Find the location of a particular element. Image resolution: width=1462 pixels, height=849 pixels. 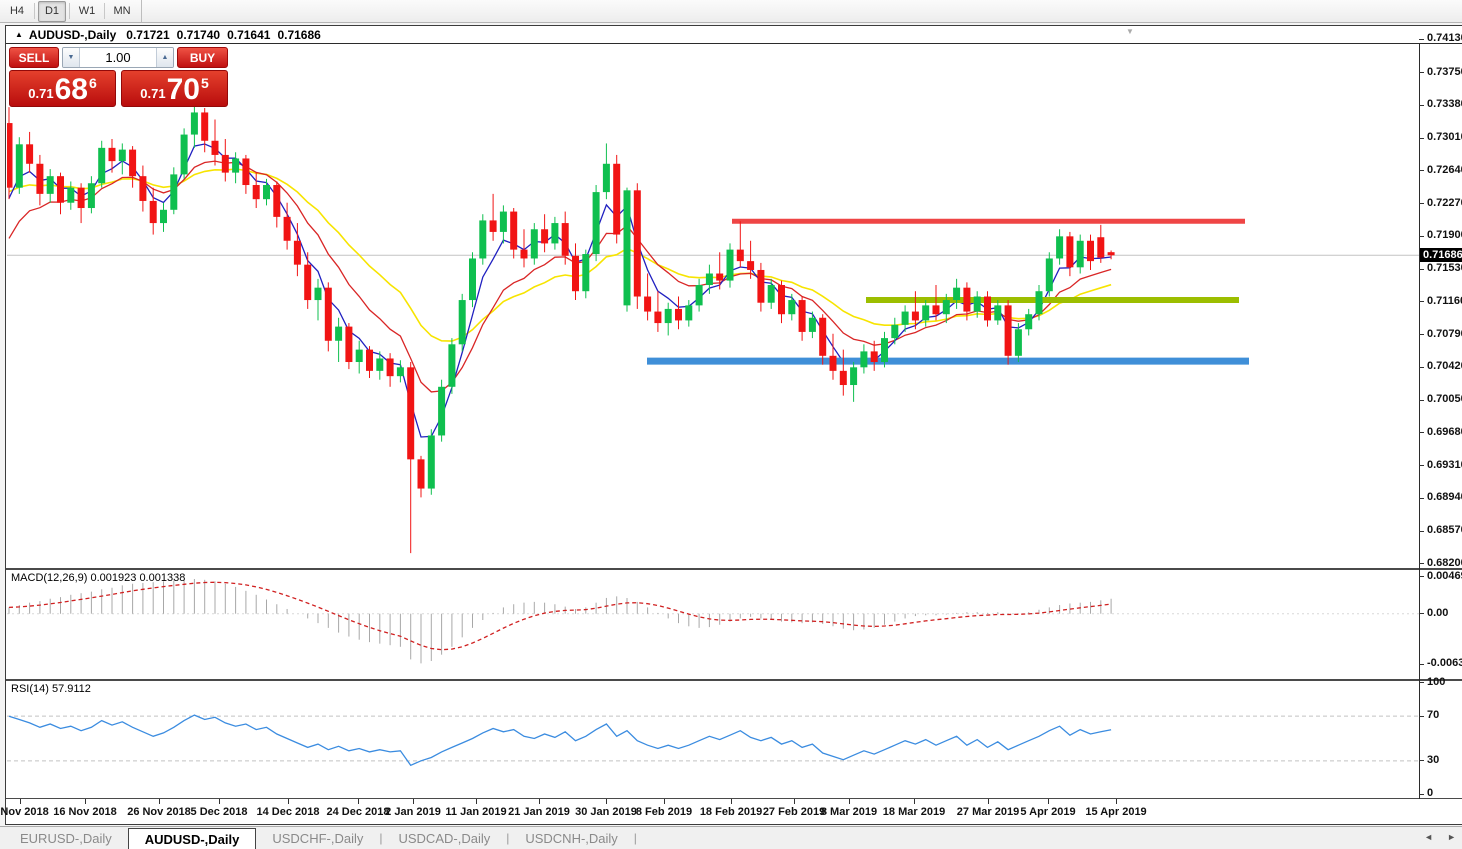

price-axis-label: 0.68570 is located at coordinates (1444, 530).